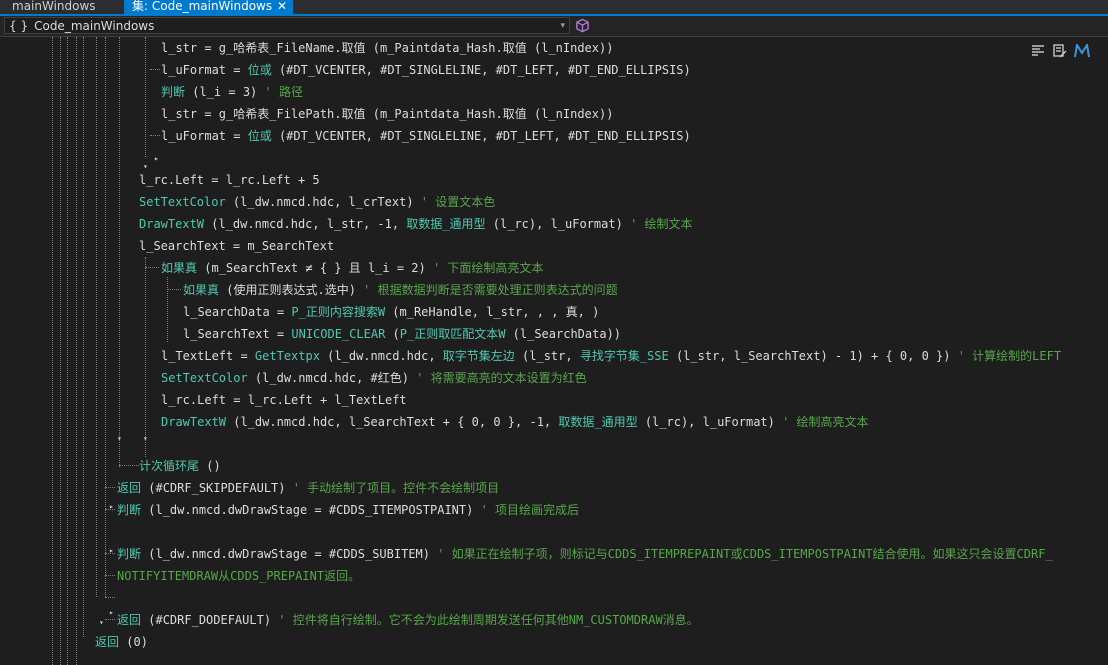 The image size is (1108, 665). Describe the element at coordinates (400, 290) in the screenshot. I see `code-line: 如果真 (使用正则表达式.选中) ' 根据数据判断是否需要处理正则表达式的问题` at that location.